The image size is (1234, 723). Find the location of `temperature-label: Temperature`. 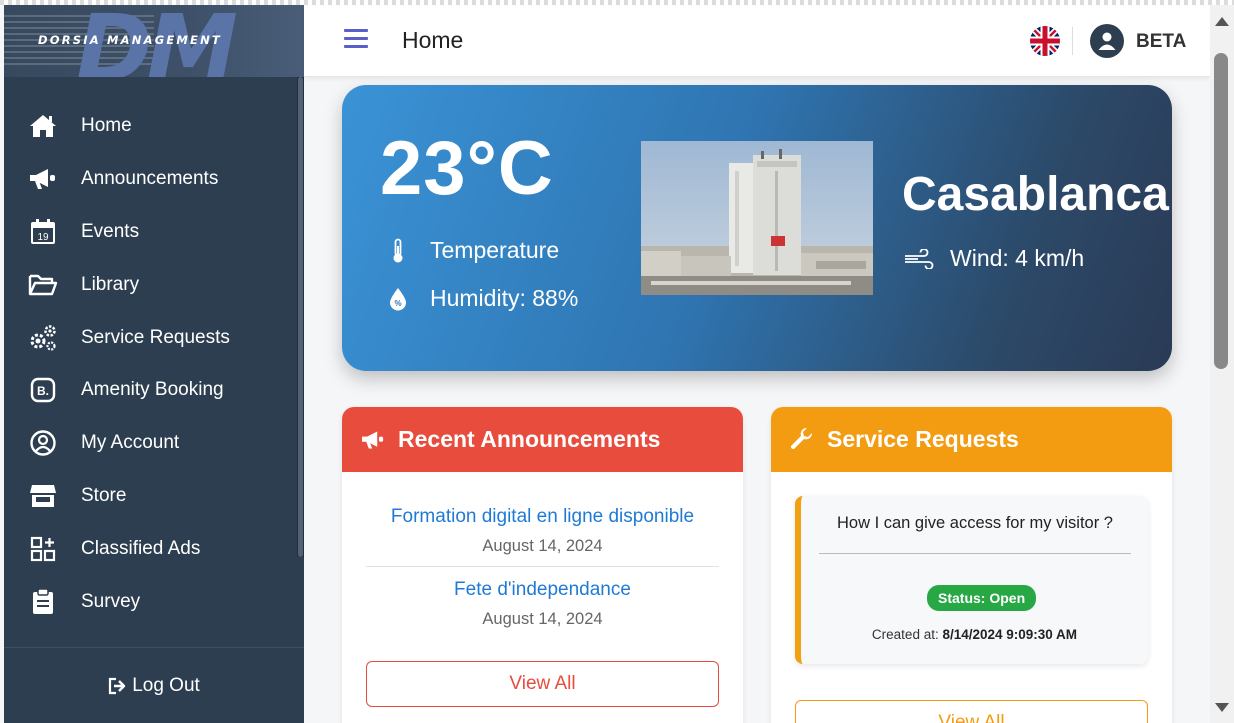

temperature-label: Temperature is located at coordinates (495, 250).